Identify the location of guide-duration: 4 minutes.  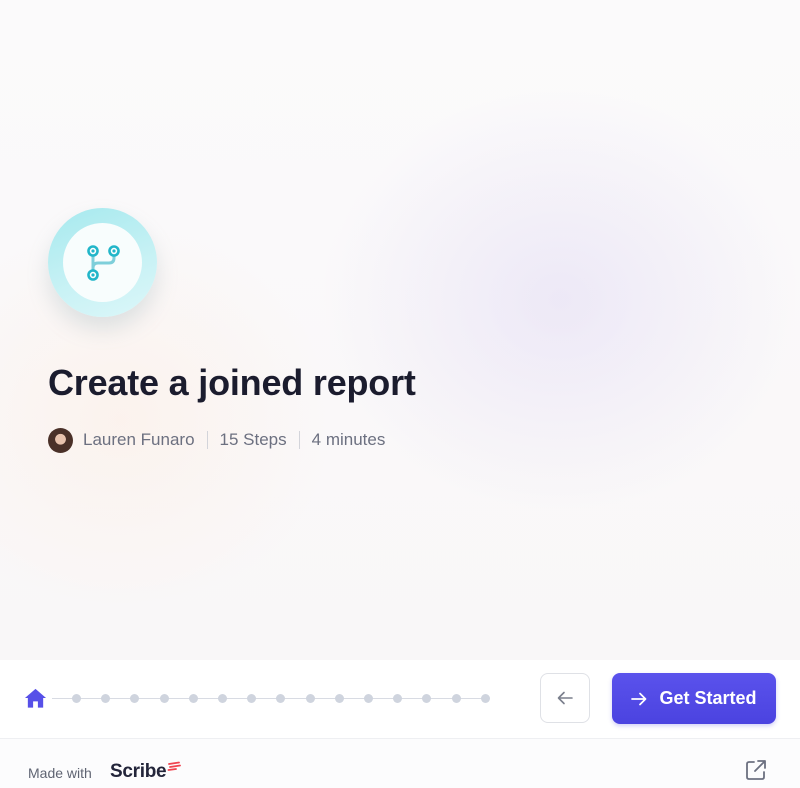
(348, 439).